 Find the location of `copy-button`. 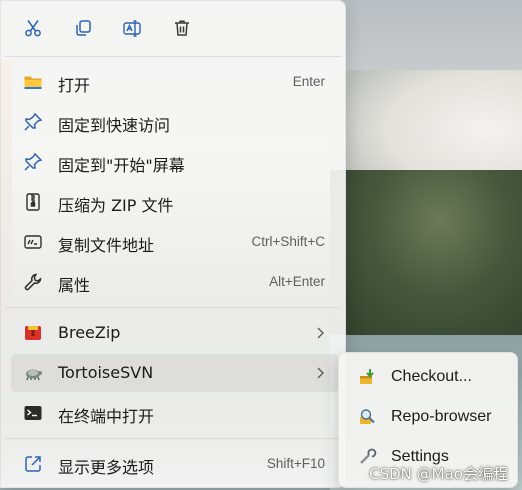

copy-button is located at coordinates (83, 28).